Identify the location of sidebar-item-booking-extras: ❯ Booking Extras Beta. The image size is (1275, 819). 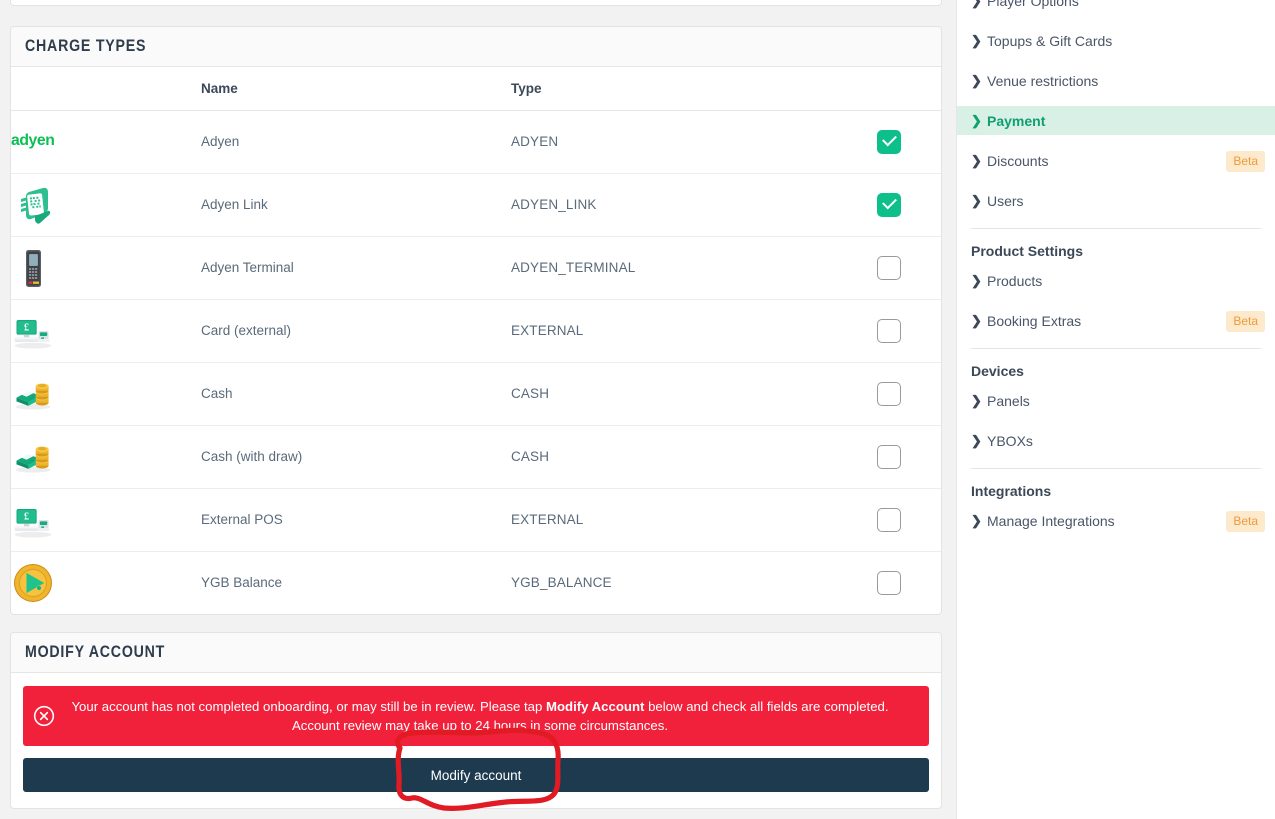
(1116, 320).